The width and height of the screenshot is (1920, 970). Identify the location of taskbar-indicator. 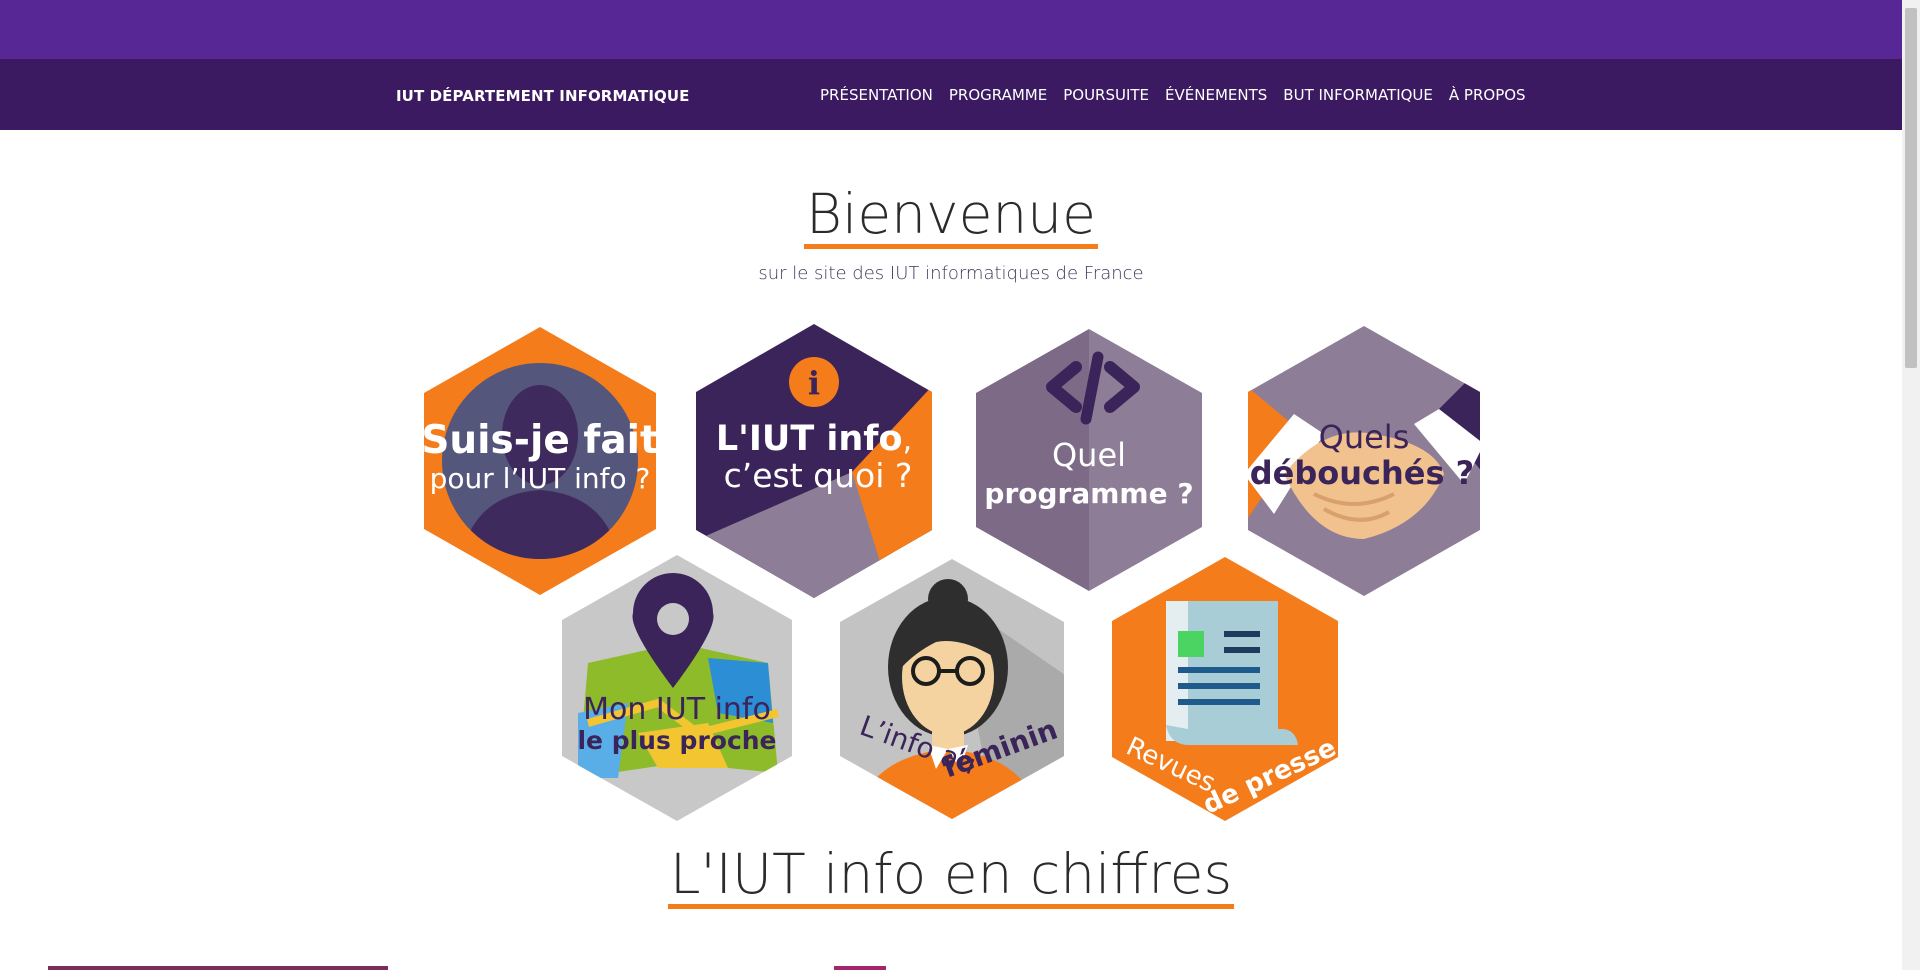
(218, 968).